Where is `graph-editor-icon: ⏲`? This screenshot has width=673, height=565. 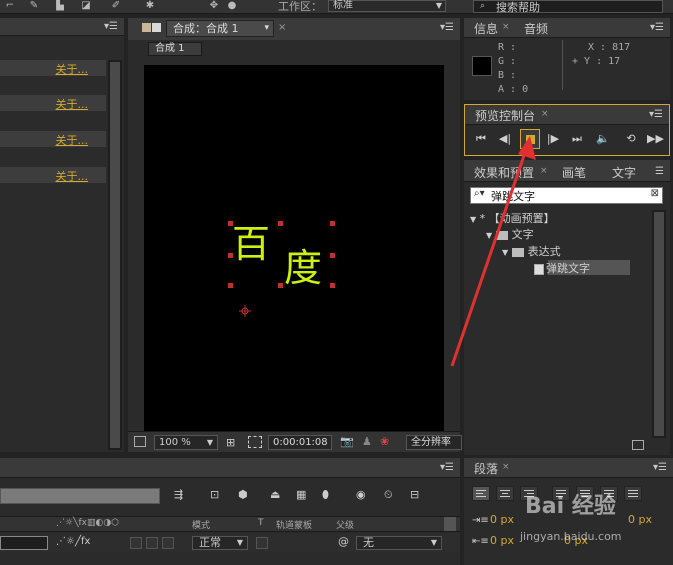
graph-editor-icon: ⏲ is located at coordinates (388, 495).